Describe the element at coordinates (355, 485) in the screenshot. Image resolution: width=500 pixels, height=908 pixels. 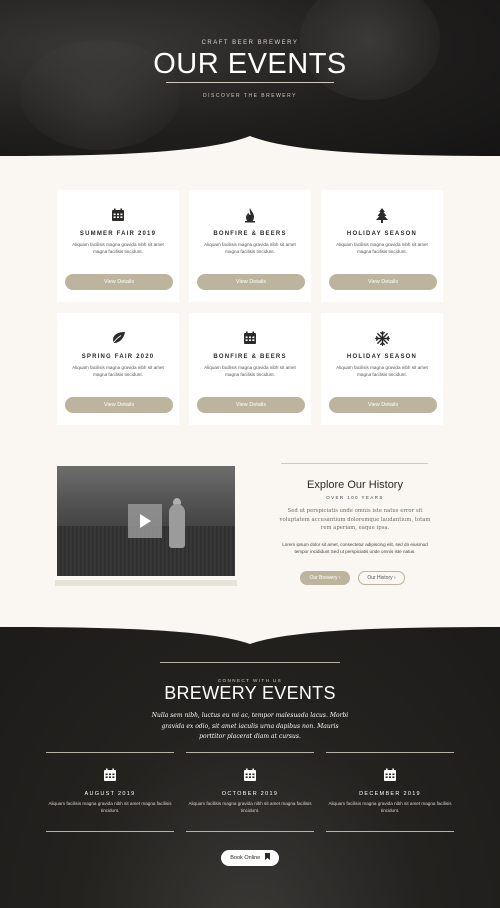
I see `history-title: Explore Our History` at that location.